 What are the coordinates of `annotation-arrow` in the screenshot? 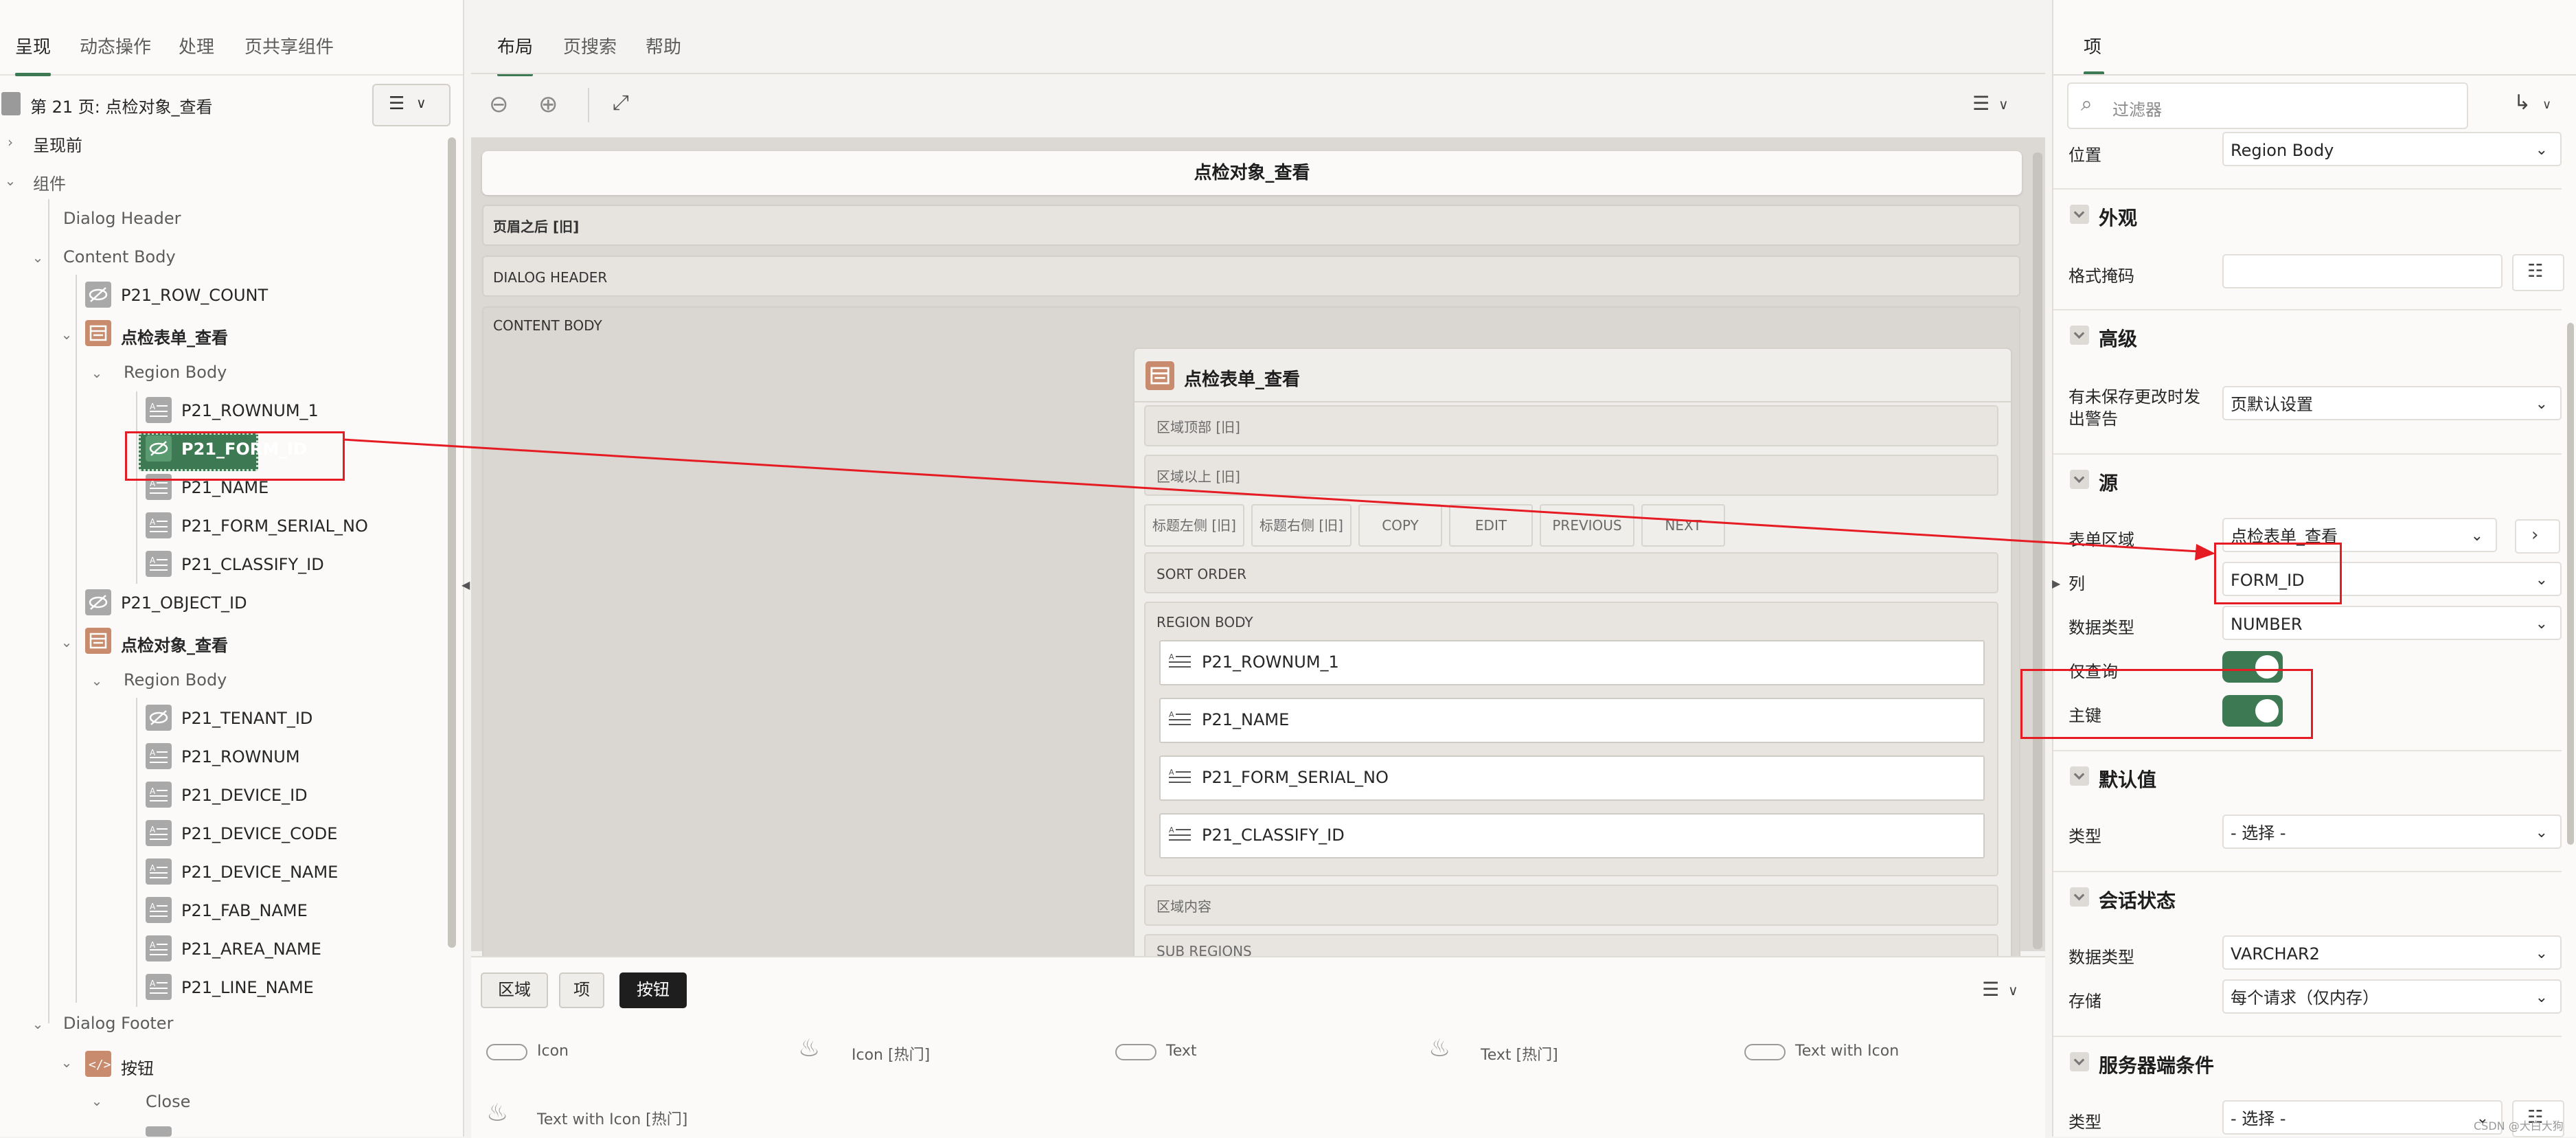 It's located at (1279, 499).